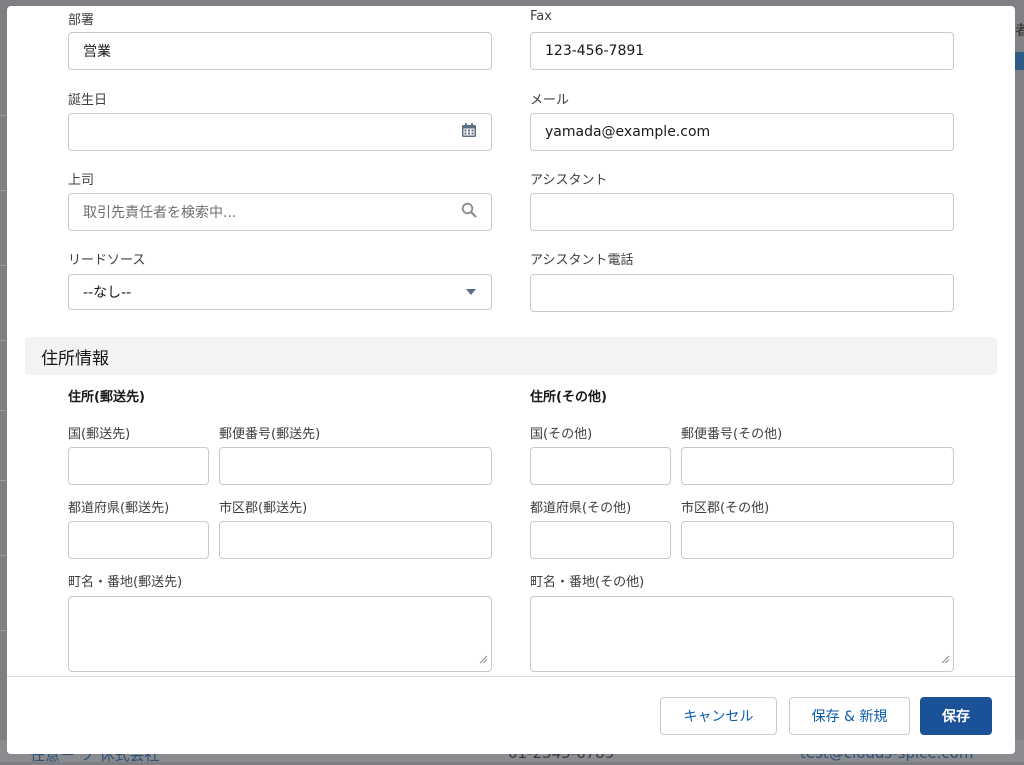 Image resolution: width=1024 pixels, height=765 pixels. Describe the element at coordinates (280, 292) in the screenshot. I see `lead-source-select: --なし--` at that location.